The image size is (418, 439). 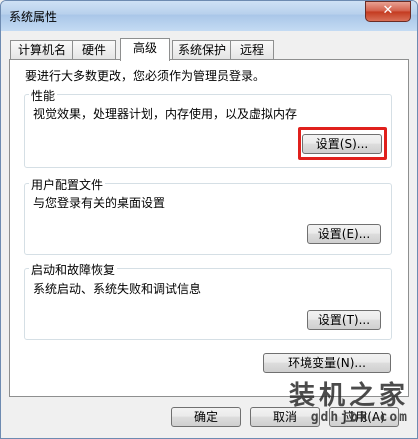 I want to click on tab-advanced: 高级, so click(x=145, y=49).